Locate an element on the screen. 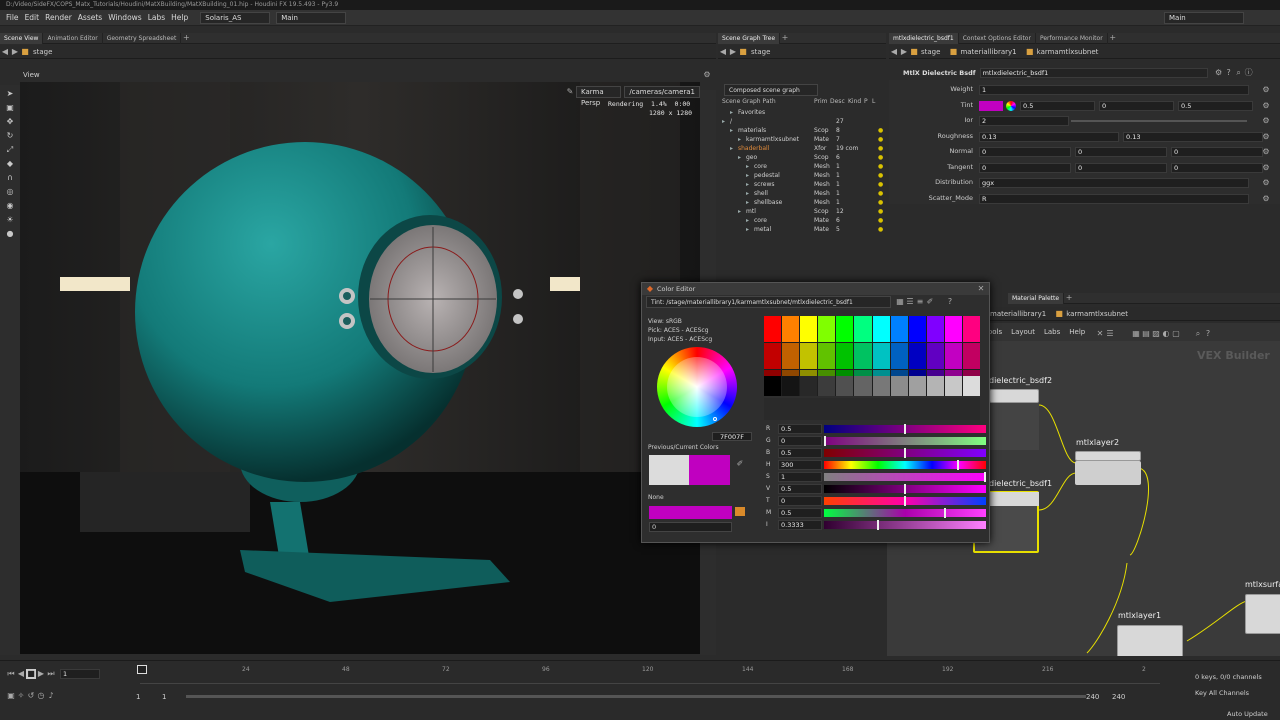 The height and width of the screenshot is (720, 1280). timeline-cursor is located at coordinates (142, 669).